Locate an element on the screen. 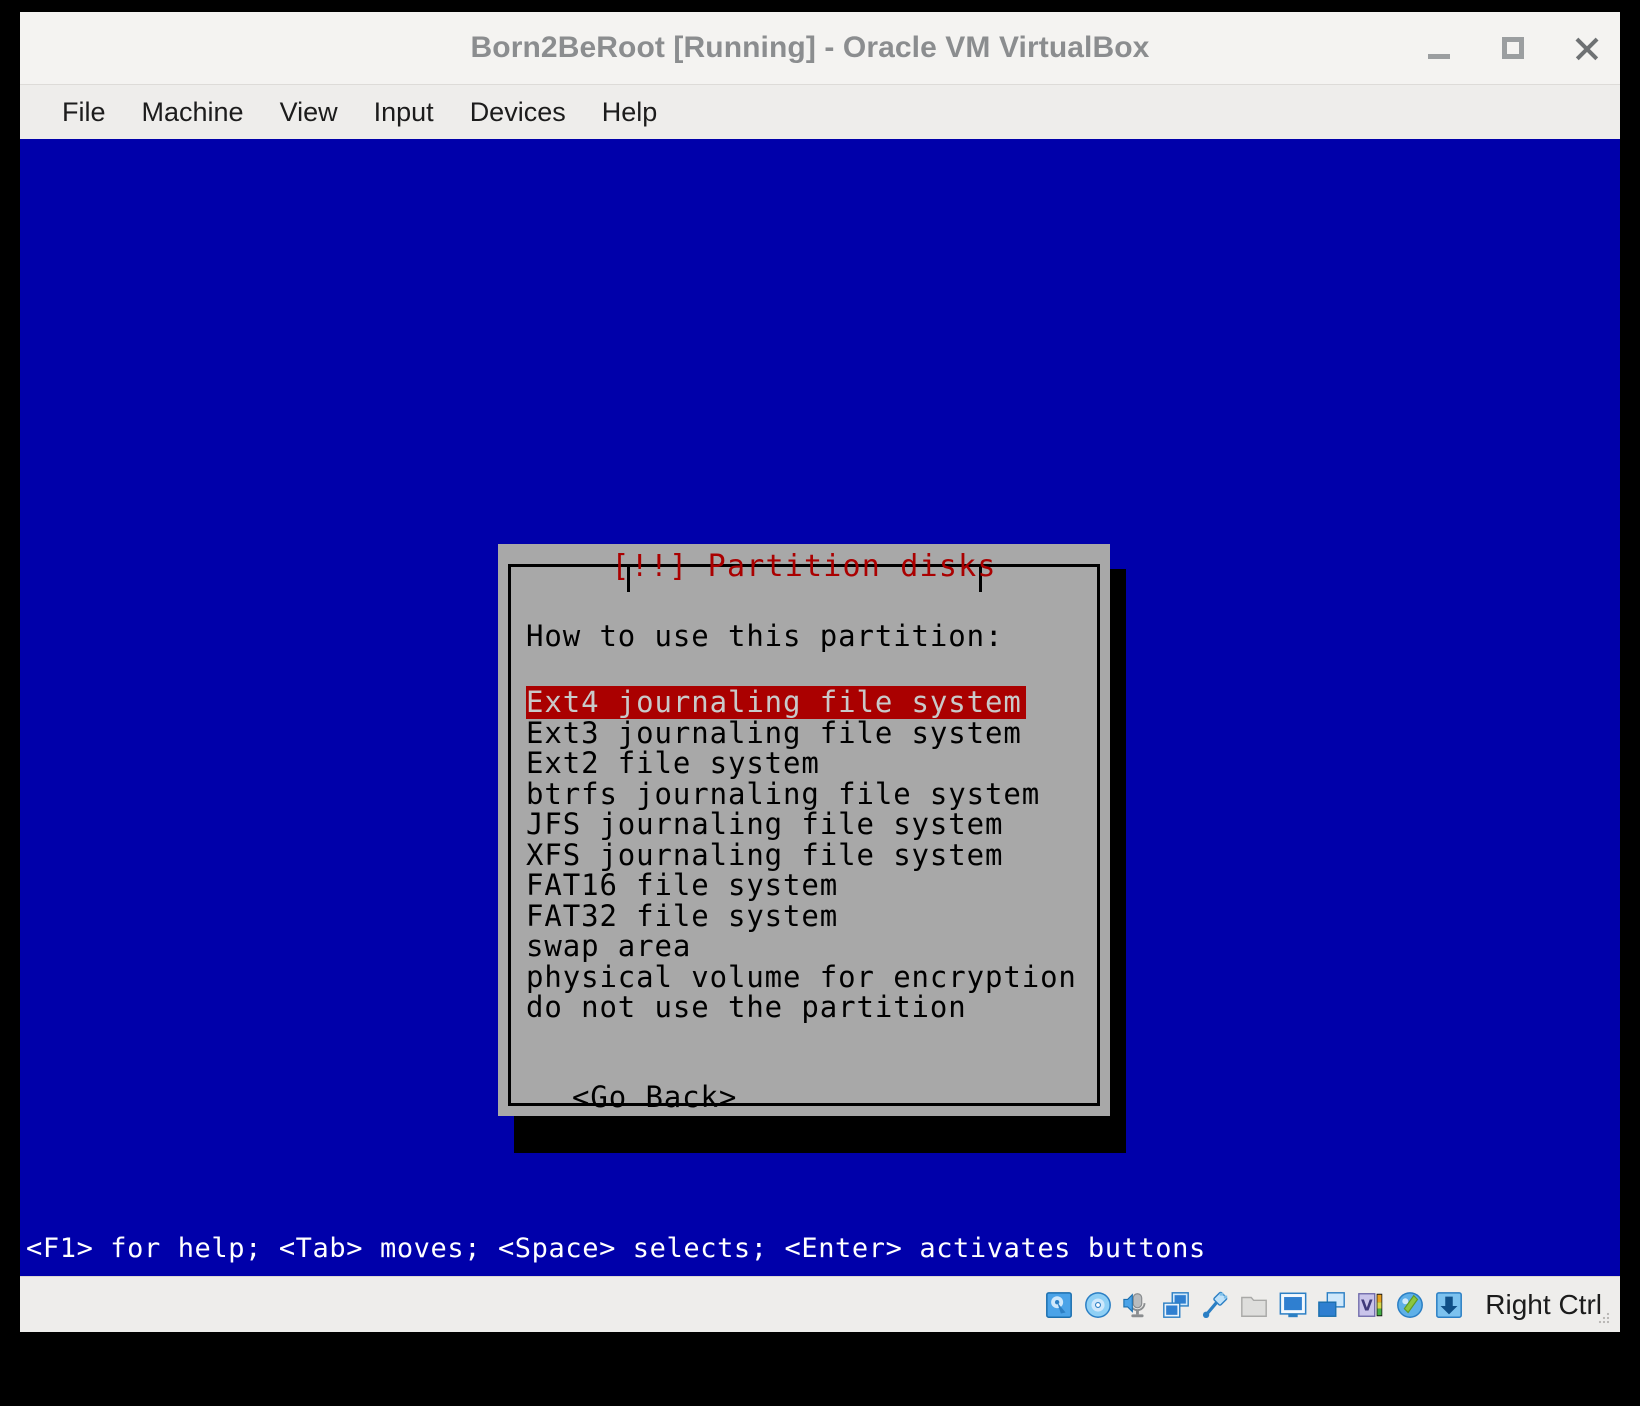 The image size is (1640, 1406). option-fat32-file-system: FAT32 file system is located at coordinates (682, 916).